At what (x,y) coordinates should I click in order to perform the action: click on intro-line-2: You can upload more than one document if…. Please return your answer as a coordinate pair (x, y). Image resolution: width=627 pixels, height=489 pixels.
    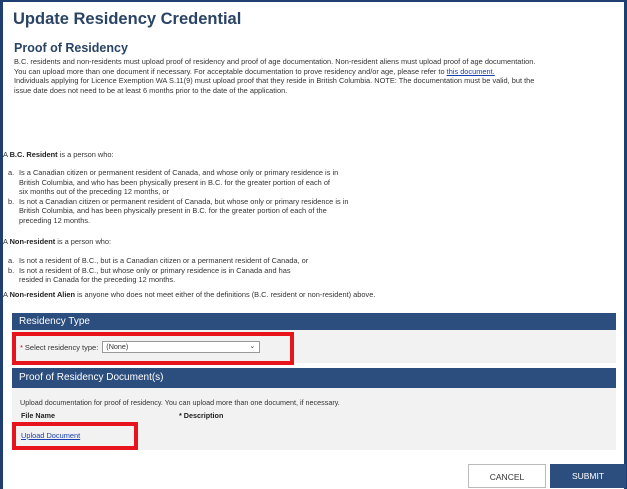
    Looking at the image, I should click on (317, 72).